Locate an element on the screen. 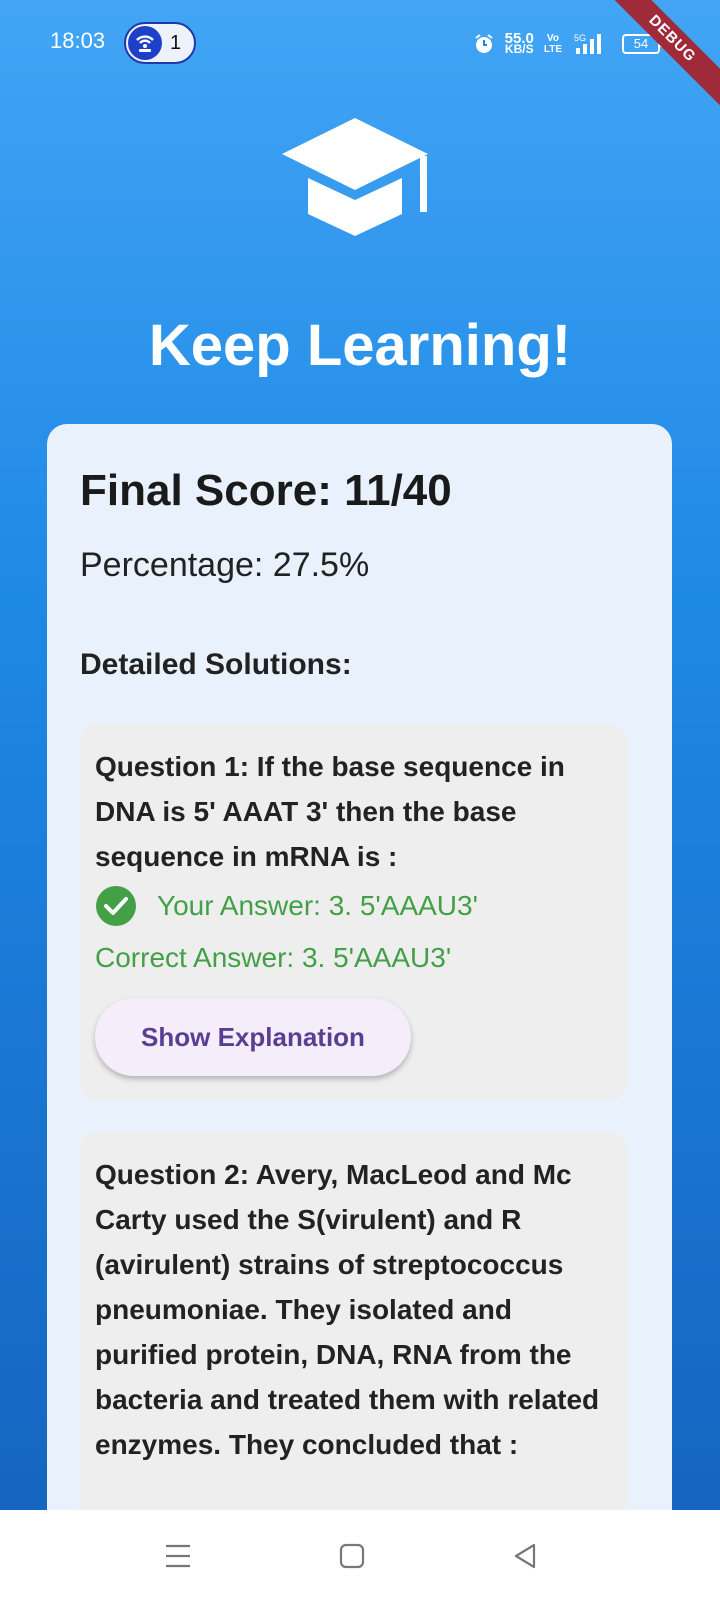  home-icon is located at coordinates (352, 1556).